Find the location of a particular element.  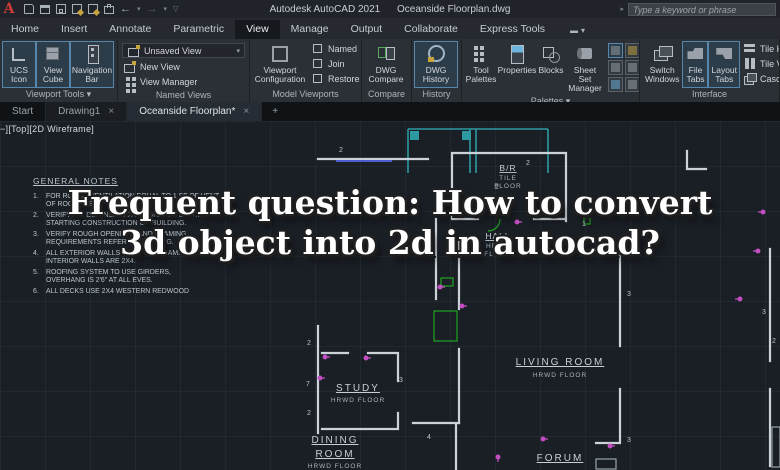

print-icon is located at coordinates (109, 9).